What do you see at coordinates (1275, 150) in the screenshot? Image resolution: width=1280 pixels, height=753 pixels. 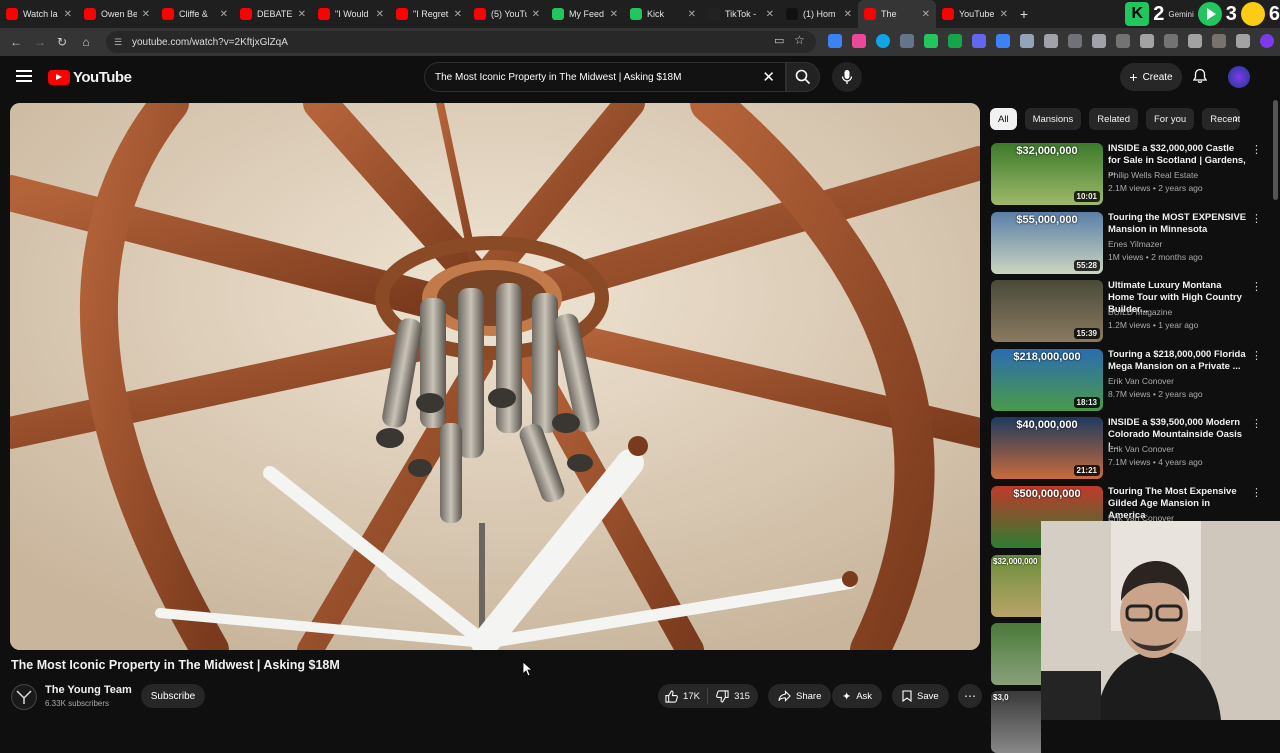 I see `sidebar-scrollbar` at bounding box center [1275, 150].